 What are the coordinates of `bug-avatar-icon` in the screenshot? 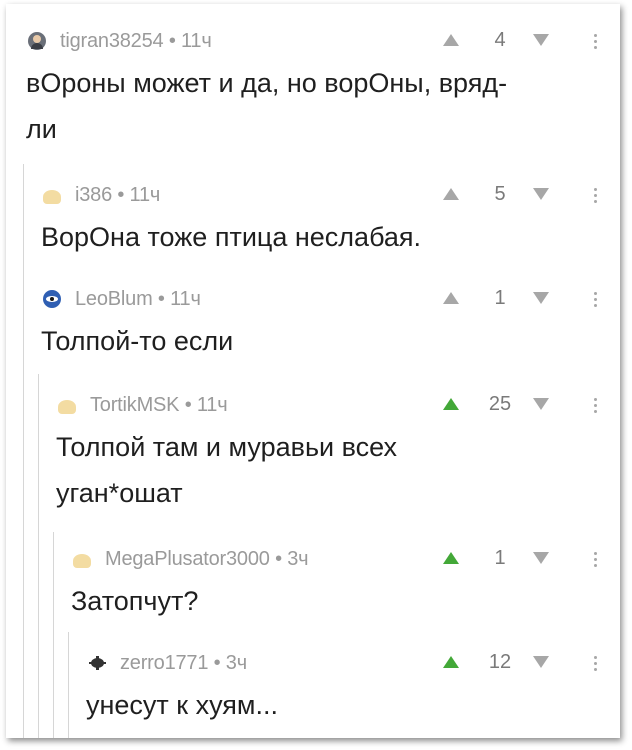 It's located at (97, 663).